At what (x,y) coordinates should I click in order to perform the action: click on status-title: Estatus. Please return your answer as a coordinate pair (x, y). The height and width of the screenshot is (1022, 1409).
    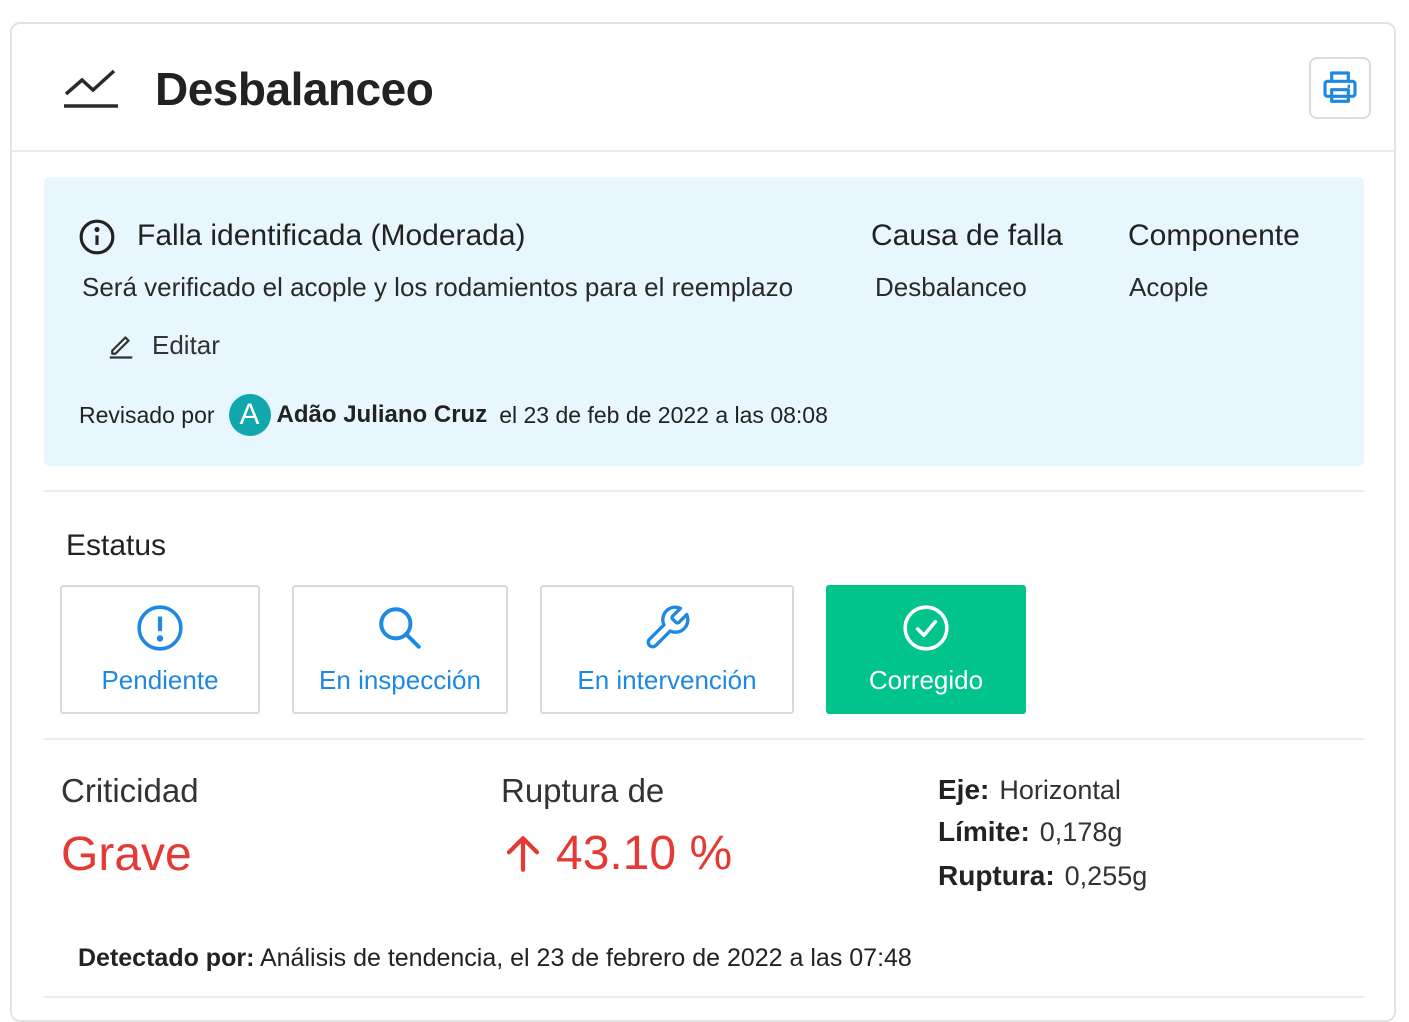
    Looking at the image, I should click on (116, 545).